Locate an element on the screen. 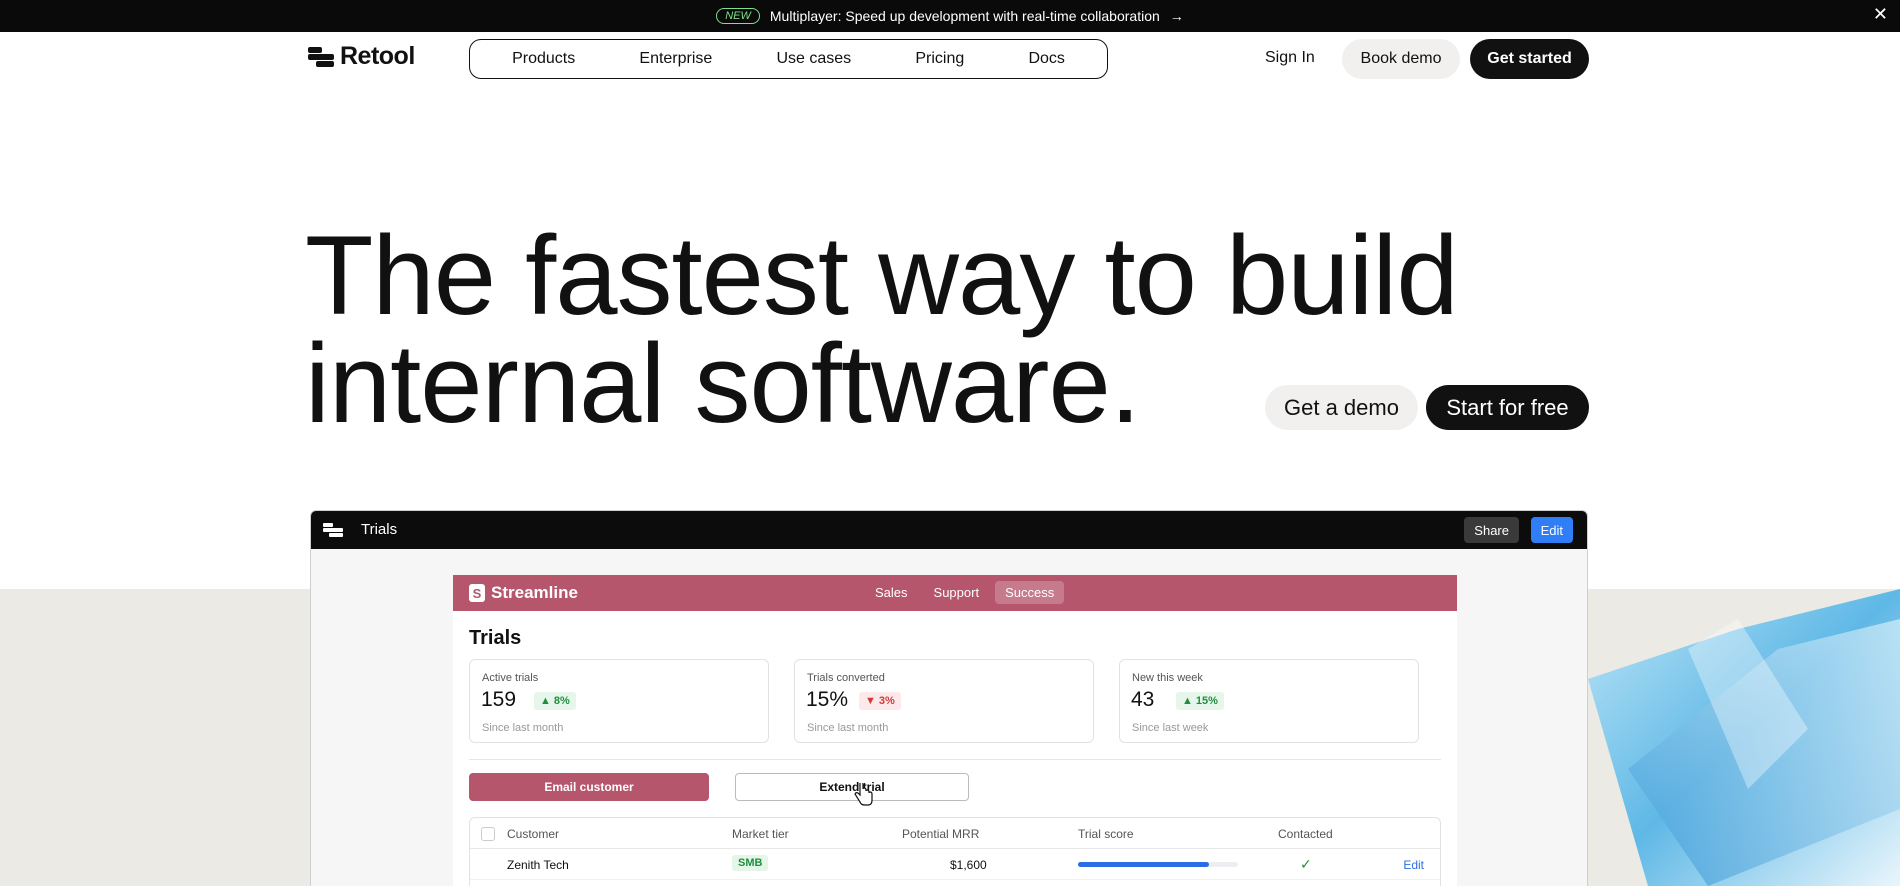  nav-use-cases: Use cases is located at coordinates (813, 59).